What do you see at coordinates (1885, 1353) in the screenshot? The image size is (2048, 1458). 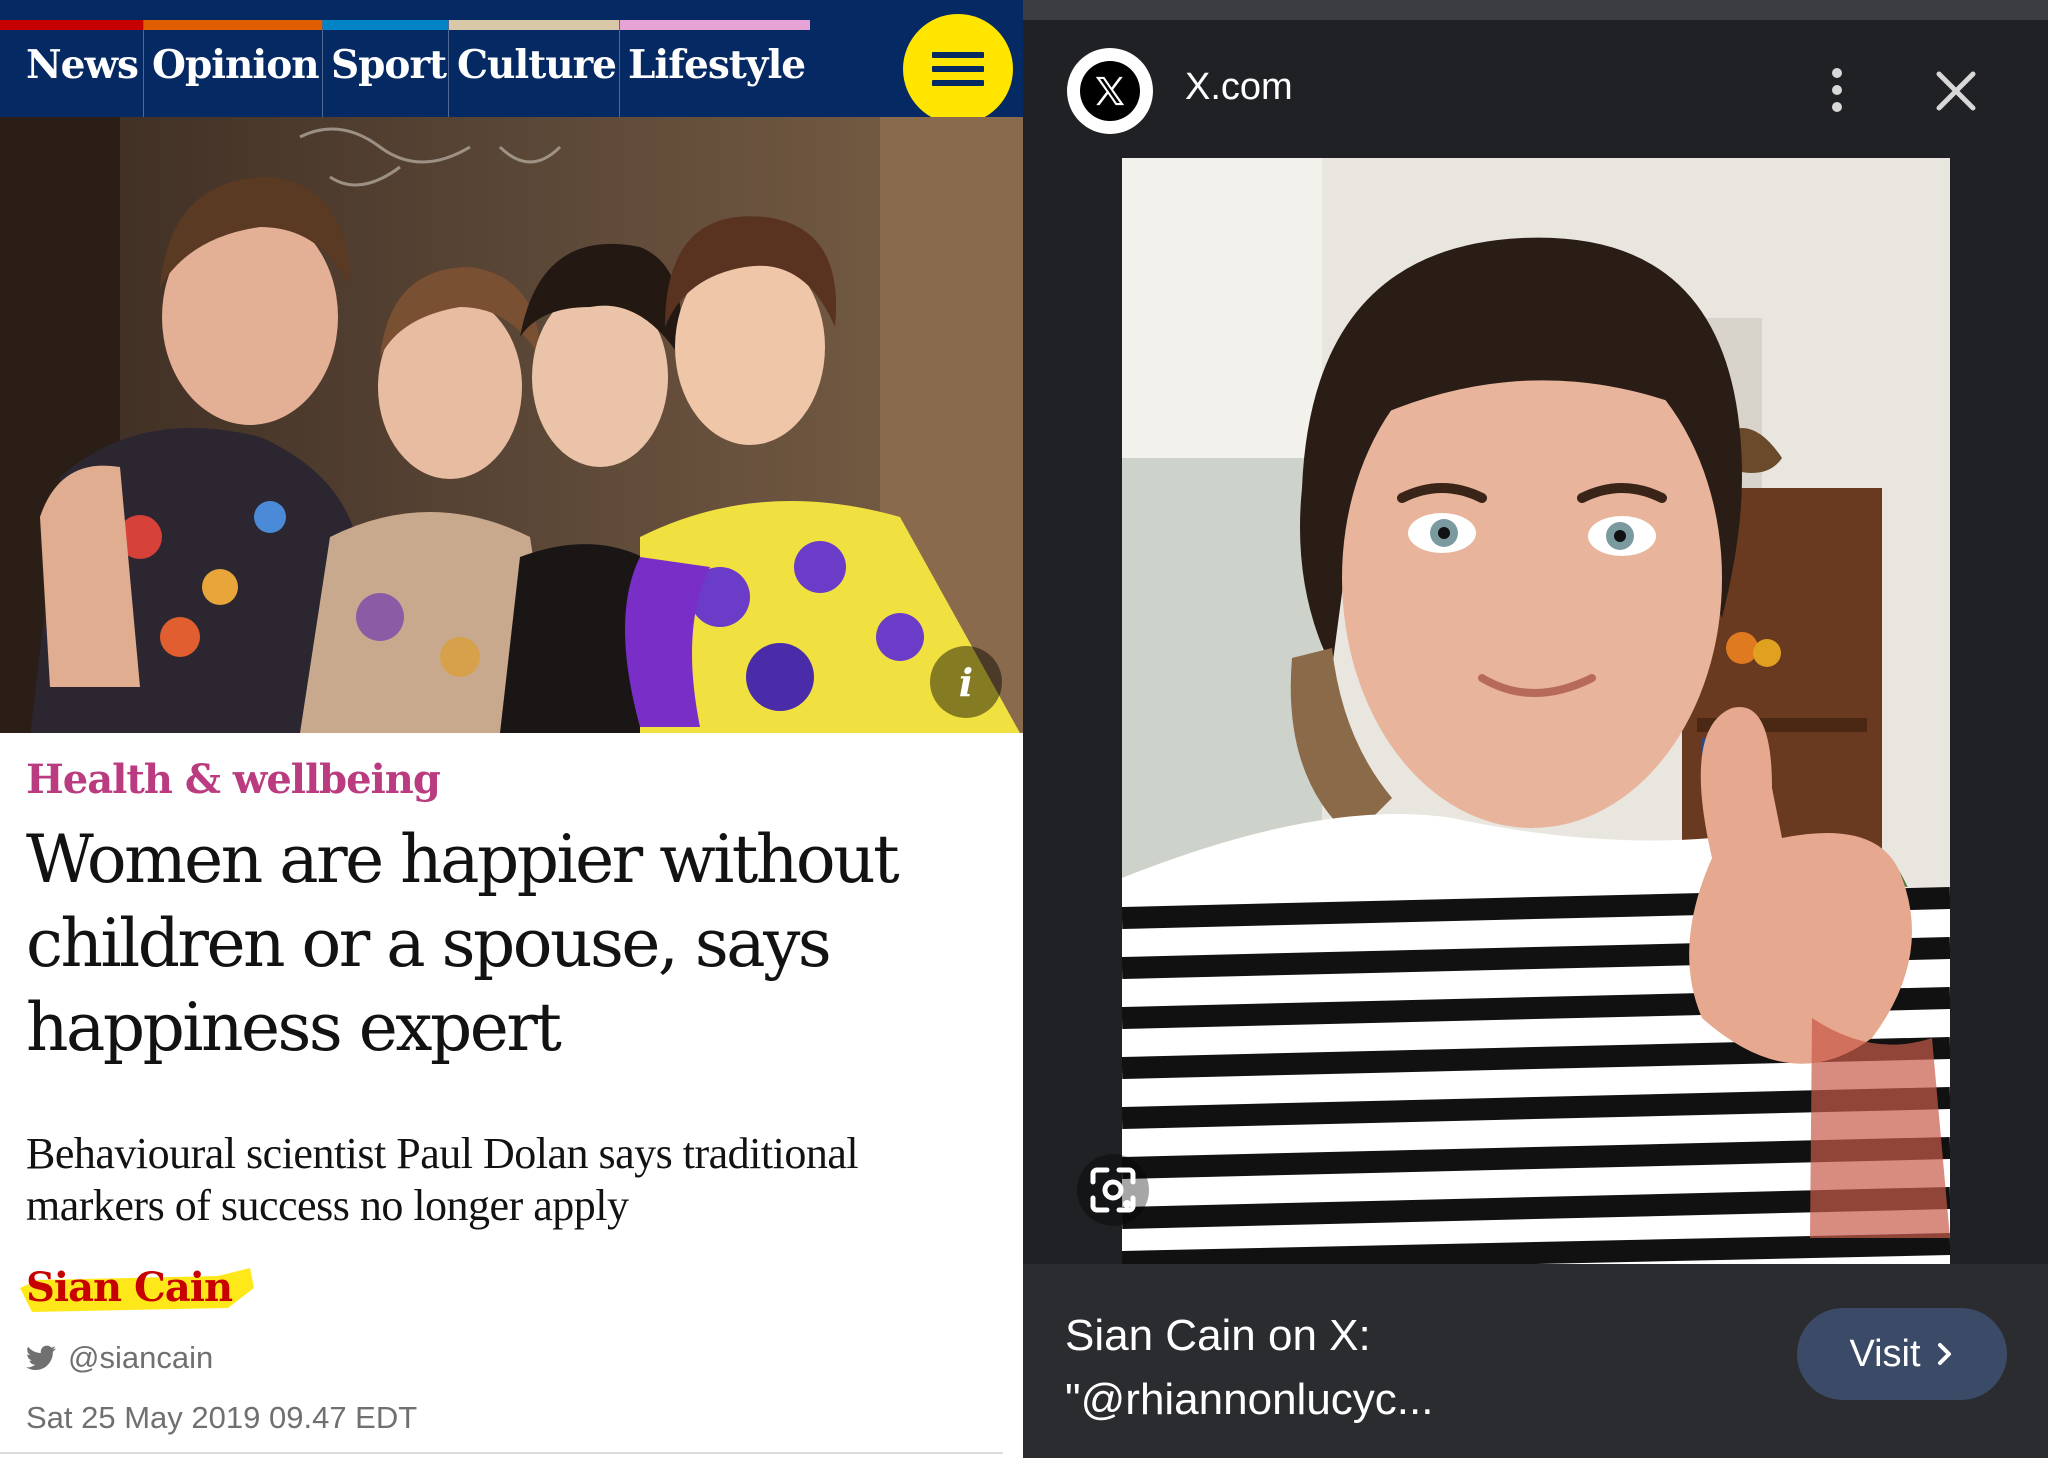 I see `visit-label: Visit` at bounding box center [1885, 1353].